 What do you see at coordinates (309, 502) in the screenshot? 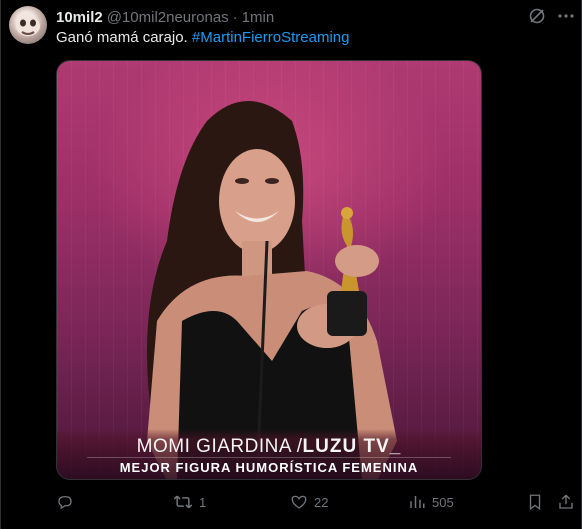
I see `like-button: 22` at bounding box center [309, 502].